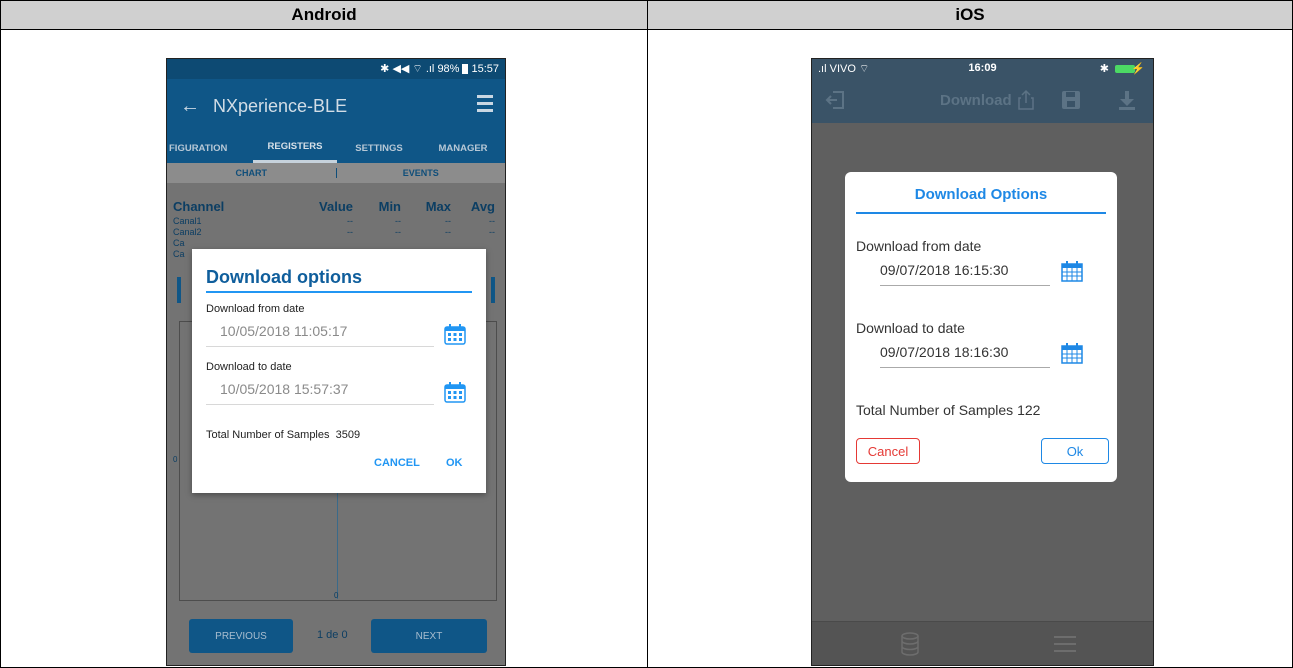  What do you see at coordinates (179, 290) in the screenshot?
I see `chart-left-button` at bounding box center [179, 290].